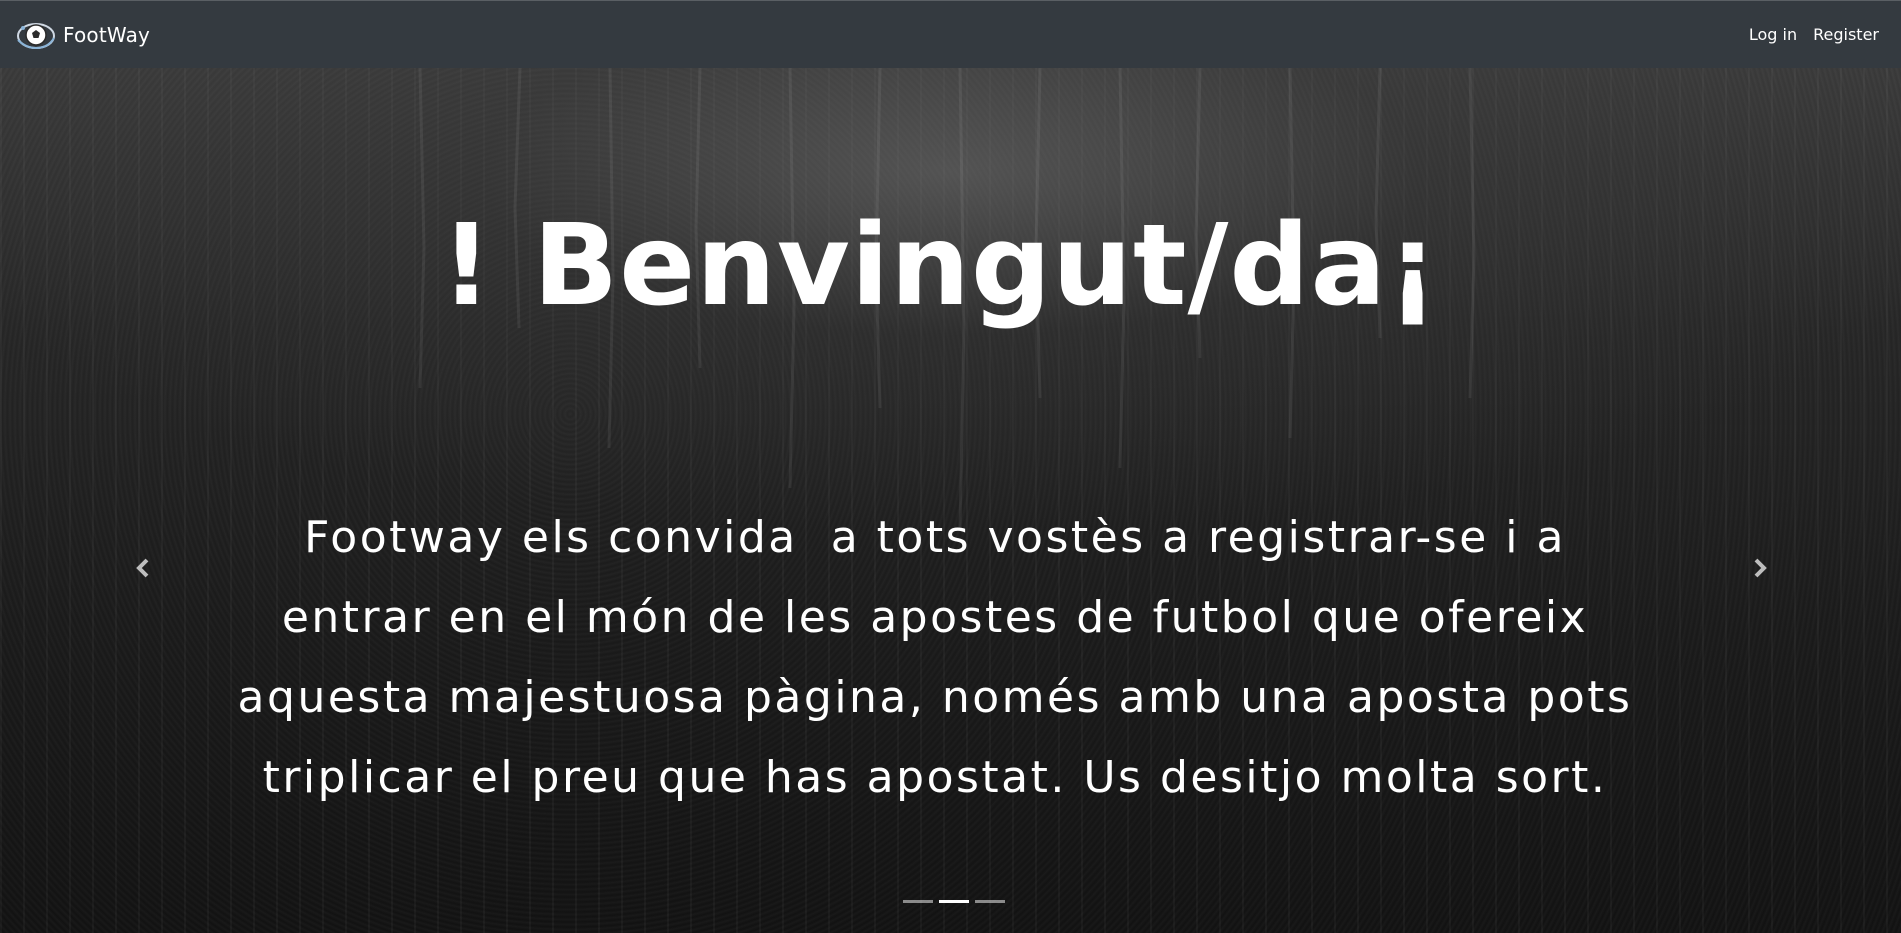 Image resolution: width=1901 pixels, height=933 pixels. I want to click on football-logo-icon, so click(36, 35).